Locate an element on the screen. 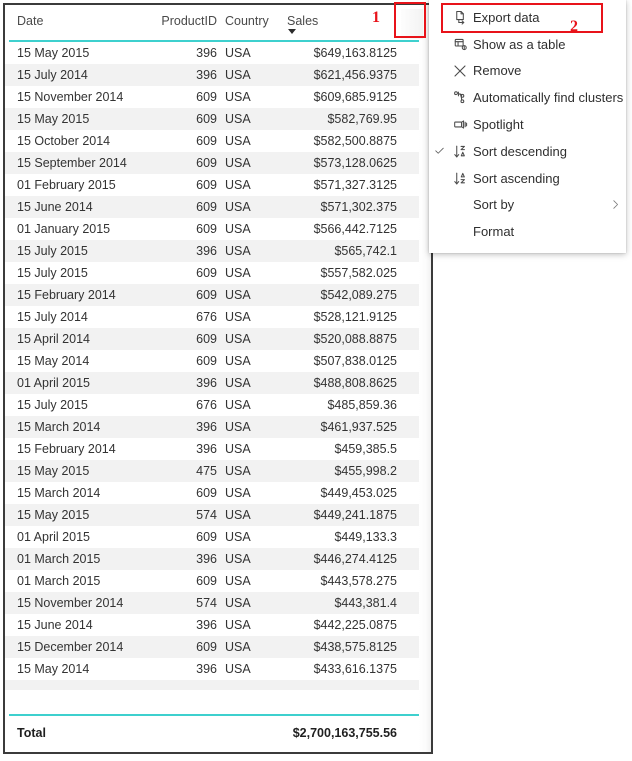 The width and height of the screenshot is (632, 761). table-header: Date ProductID Country Sales is located at coordinates (218, 23).